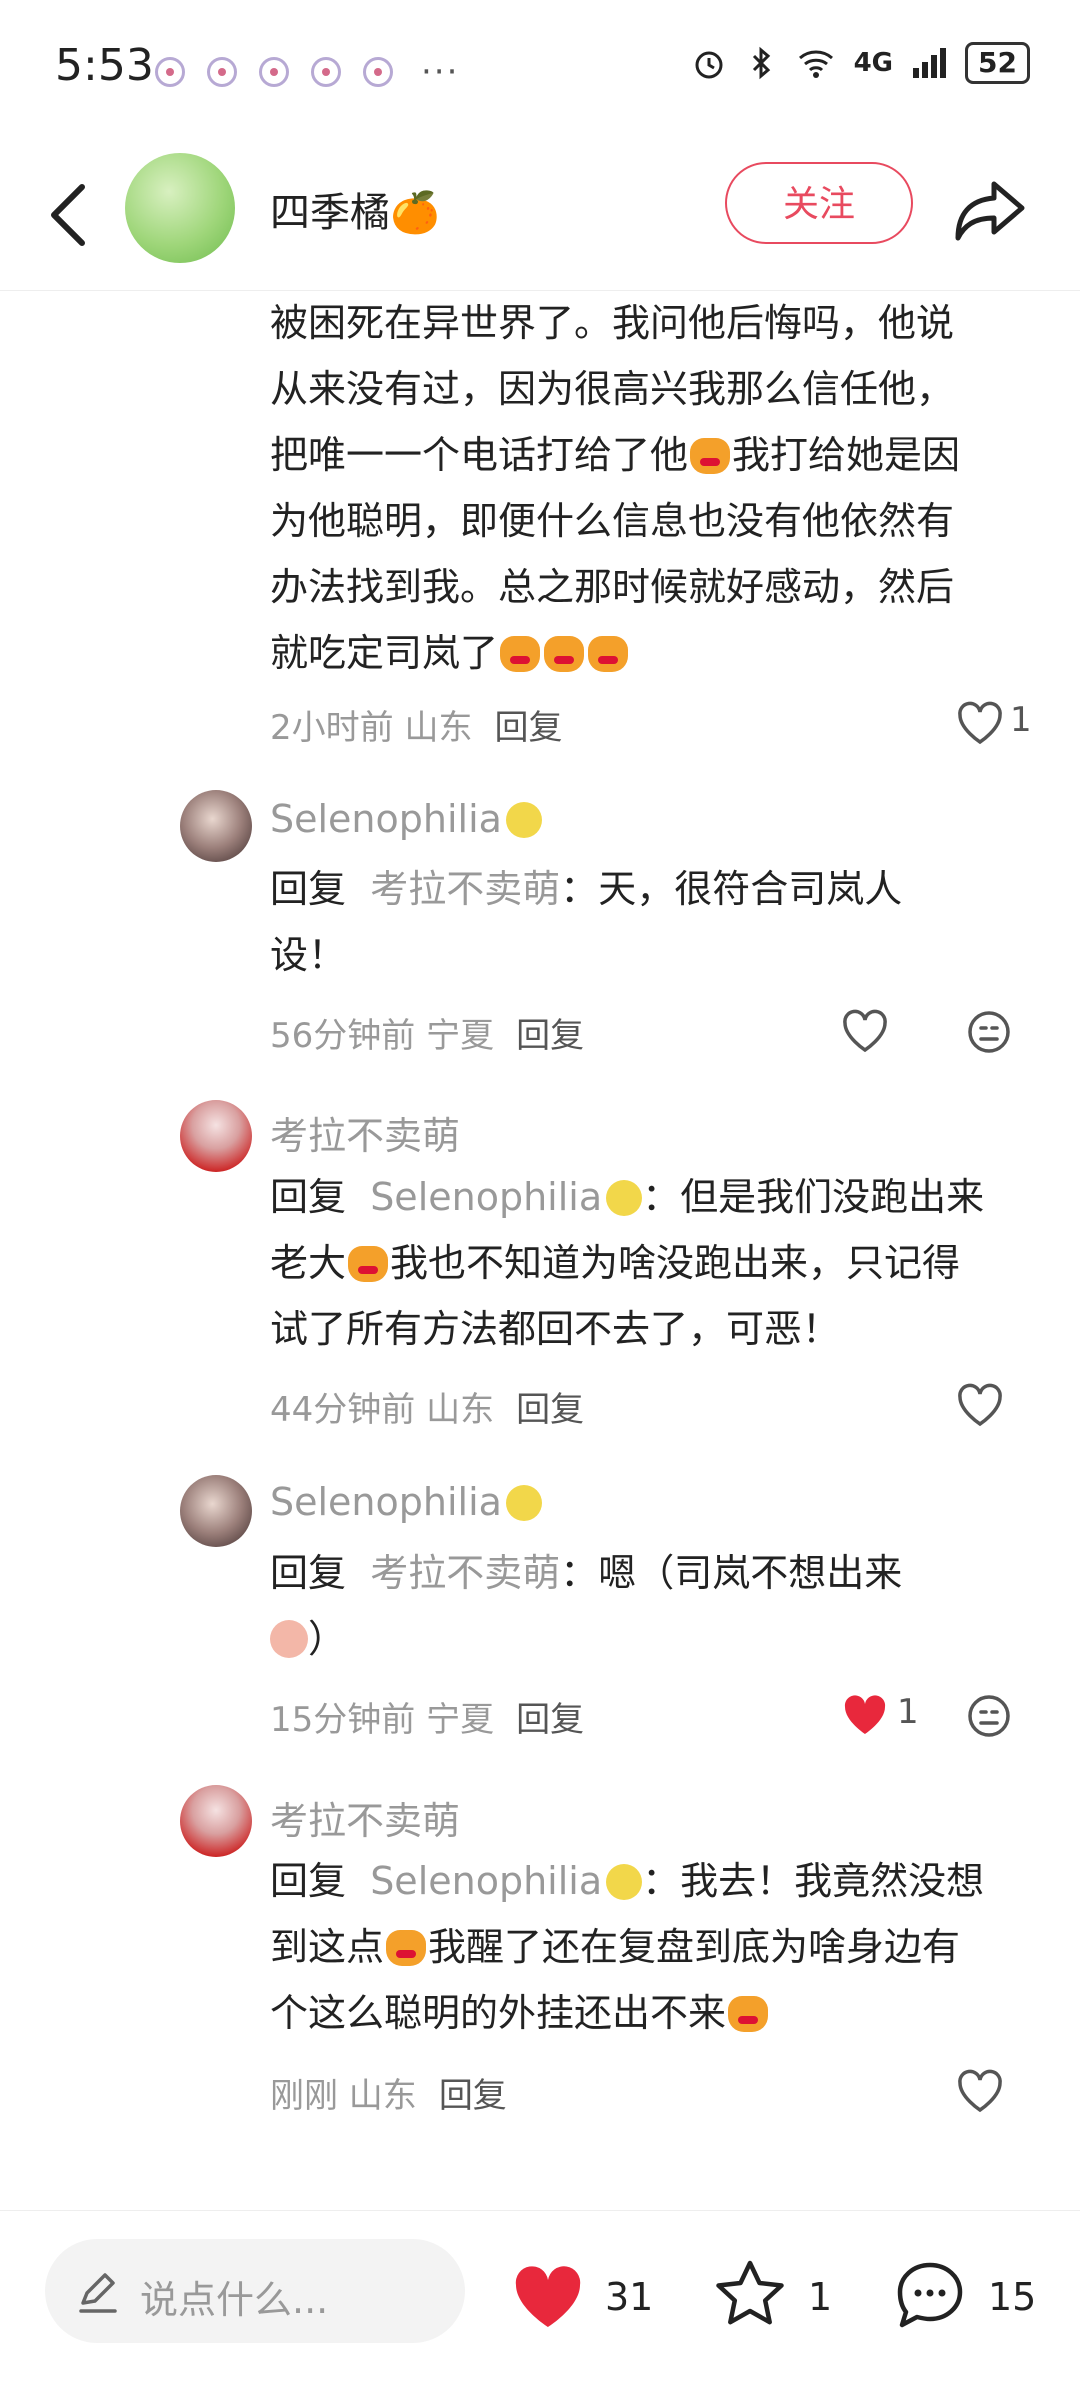  Describe the element at coordinates (427, 1036) in the screenshot. I see `reply-meta: 56分钟前 宁夏 回复` at that location.